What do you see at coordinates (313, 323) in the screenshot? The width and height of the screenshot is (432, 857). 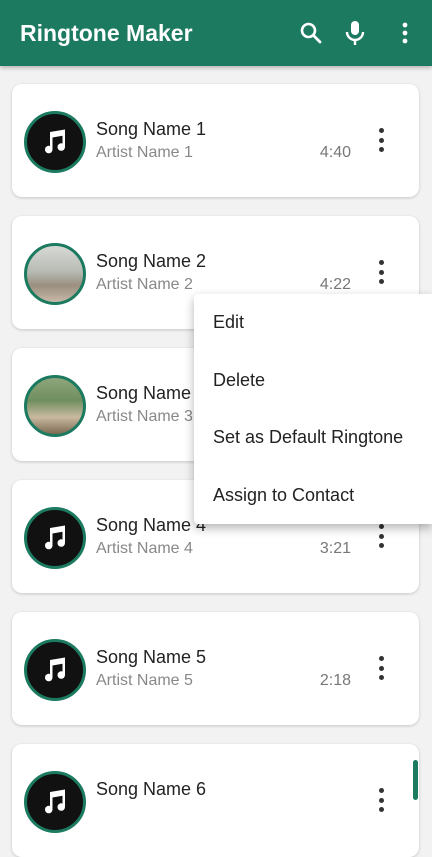 I see `menu-item-edit: Edit` at bounding box center [313, 323].